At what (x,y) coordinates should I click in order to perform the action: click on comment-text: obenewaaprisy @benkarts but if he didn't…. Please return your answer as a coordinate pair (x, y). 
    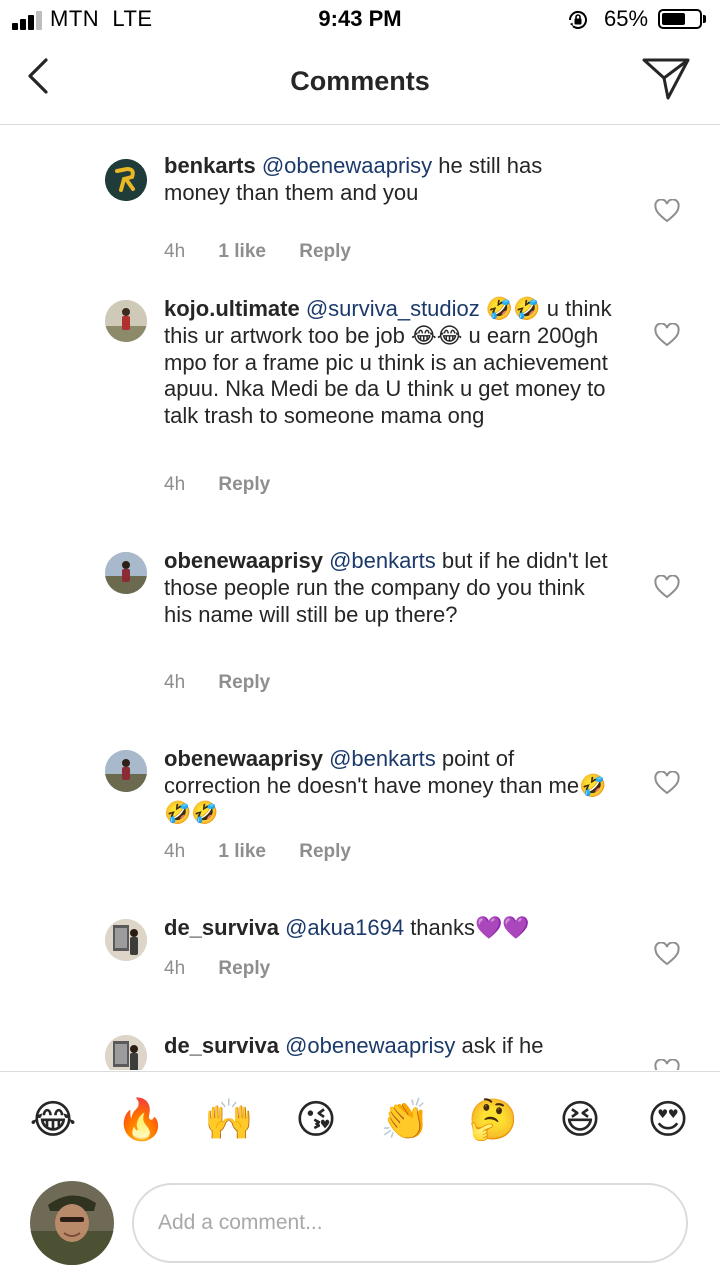
    Looking at the image, I should click on (389, 588).